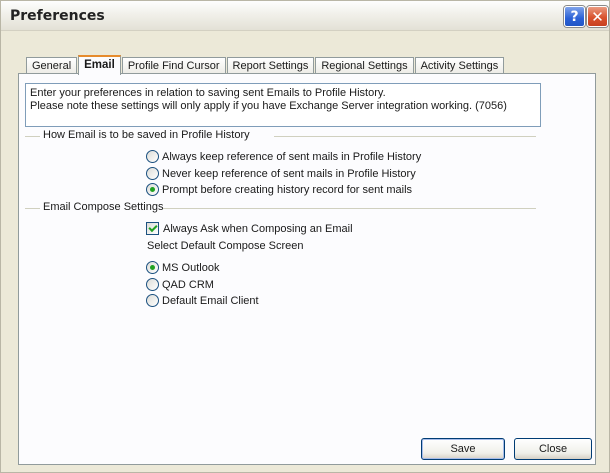 The height and width of the screenshot is (473, 610). I want to click on tab-general: General, so click(52, 65).